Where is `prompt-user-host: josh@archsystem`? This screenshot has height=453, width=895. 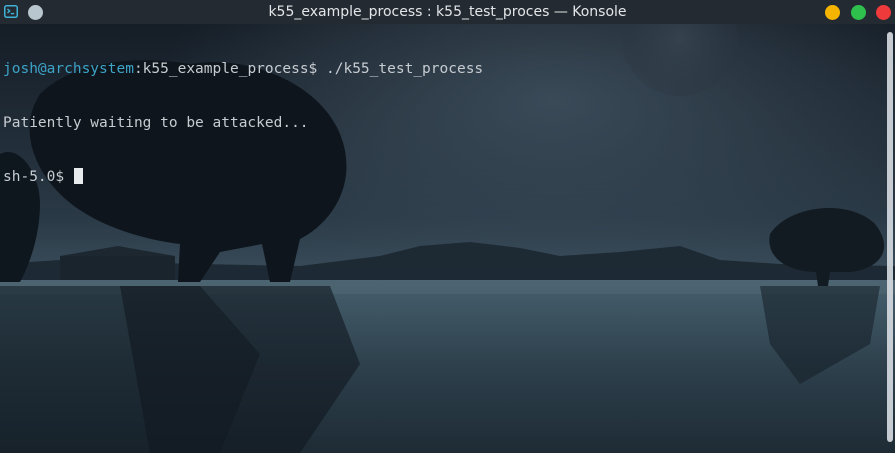
prompt-user-host: josh@archsystem is located at coordinates (68, 69).